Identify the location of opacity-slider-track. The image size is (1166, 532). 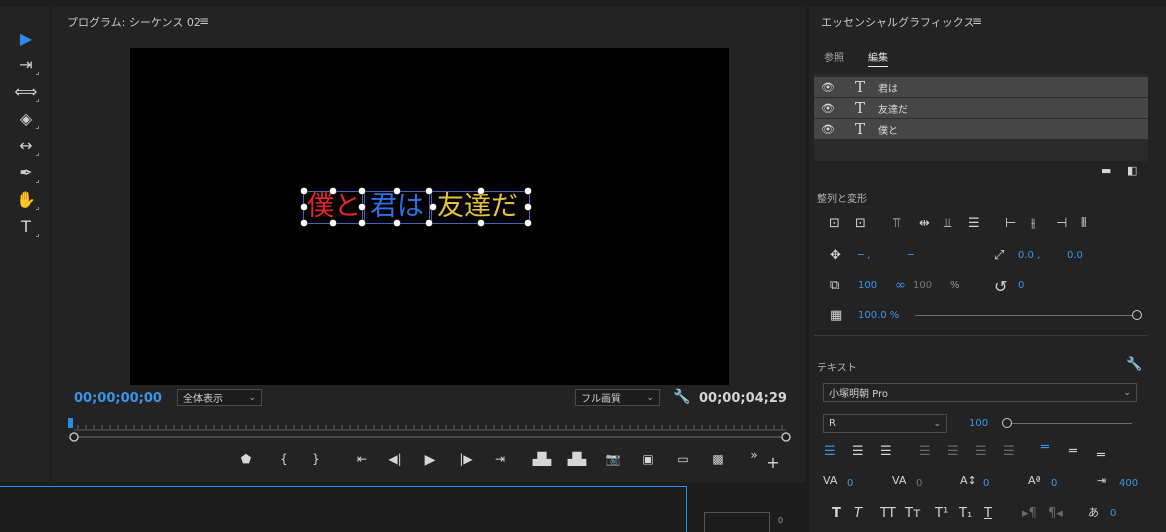
(1024, 315).